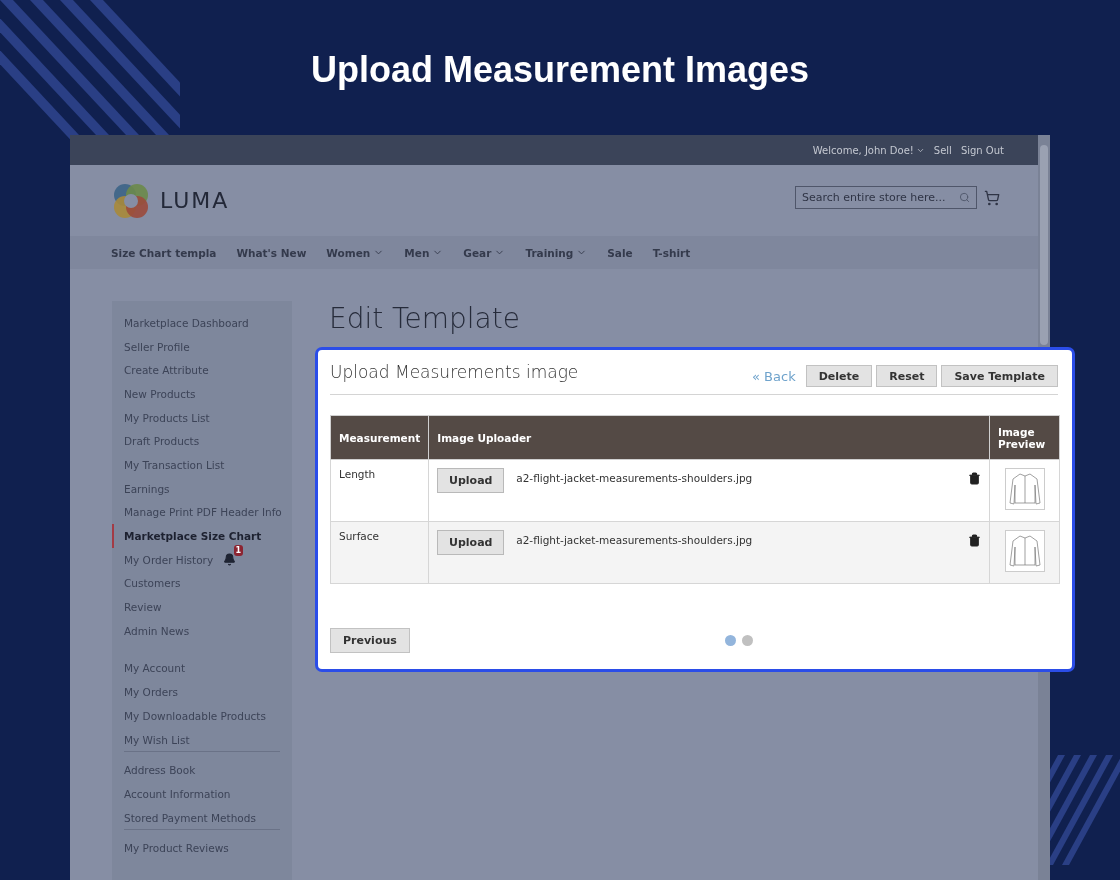  What do you see at coordinates (355, 252) in the screenshot?
I see `nav-item: Women` at bounding box center [355, 252].